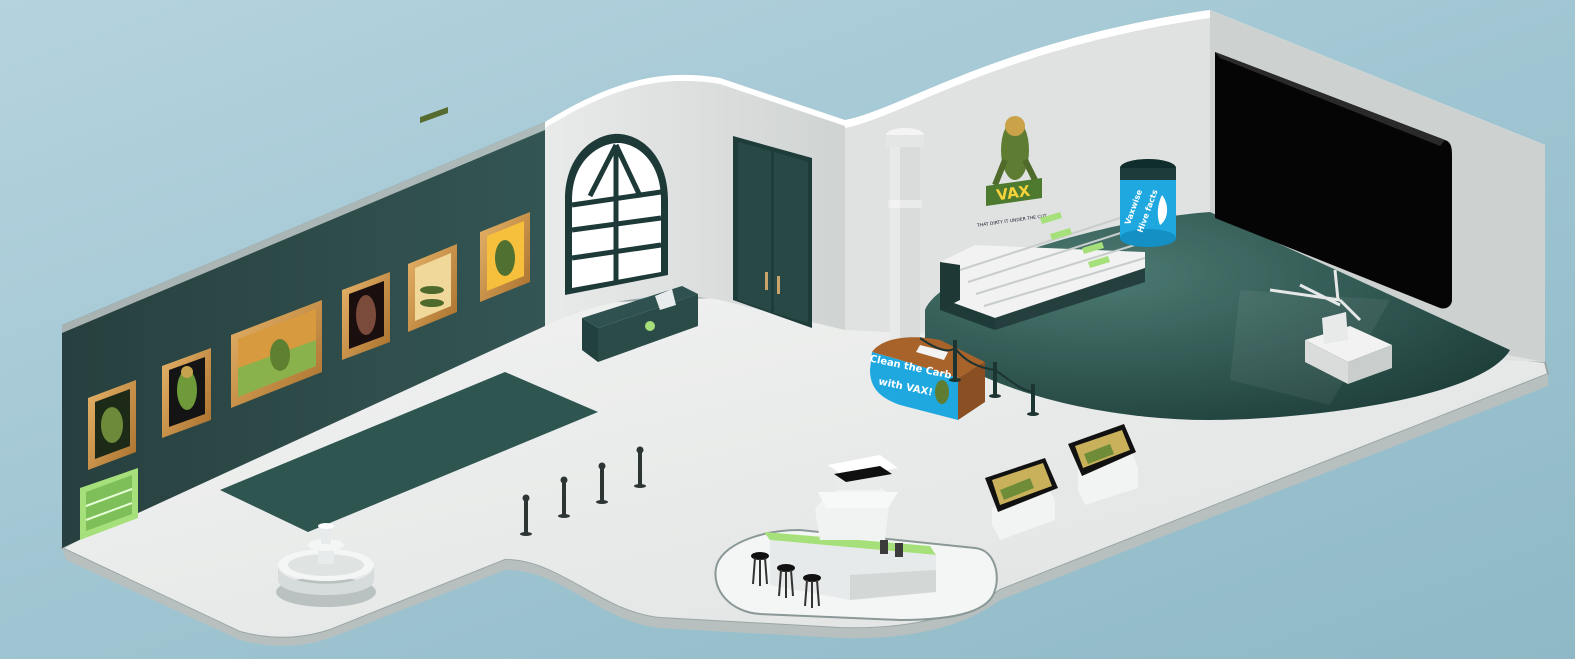 The image size is (1575, 659). I want to click on double-door, so click(772, 232).